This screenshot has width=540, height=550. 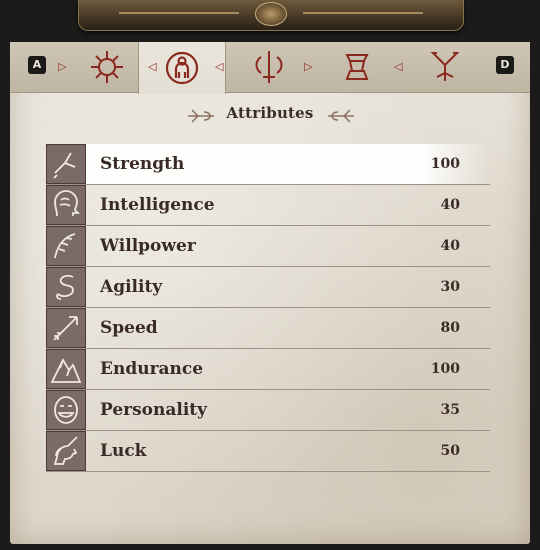 What do you see at coordinates (268, 164) in the screenshot?
I see `attribute-row-strength: Strength 100` at bounding box center [268, 164].